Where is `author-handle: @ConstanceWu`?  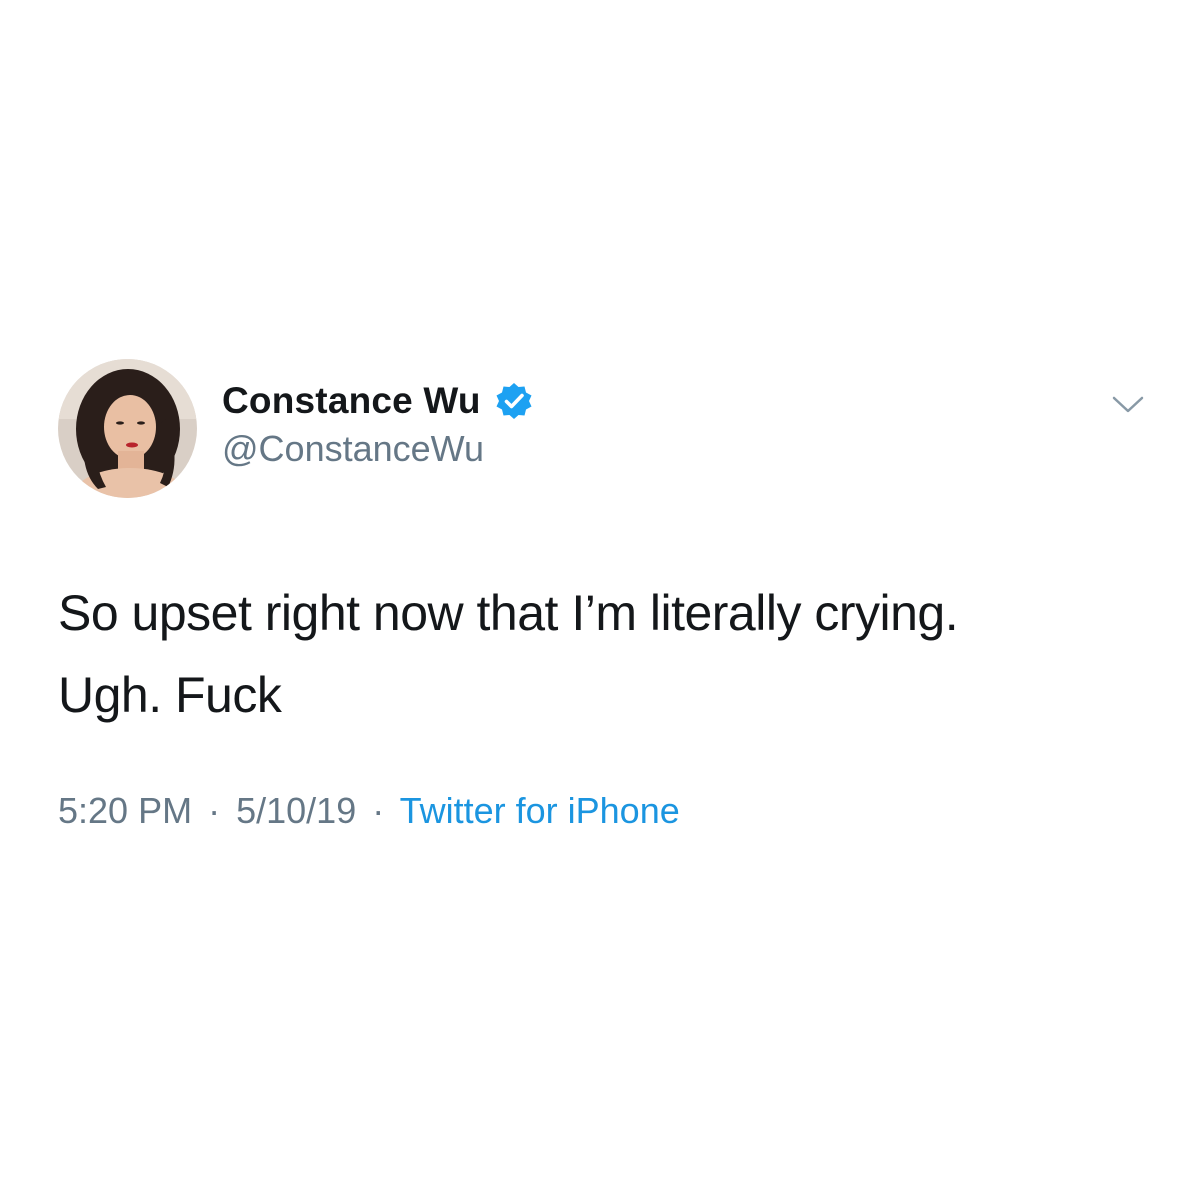 author-handle: @ConstanceWu is located at coordinates (353, 449).